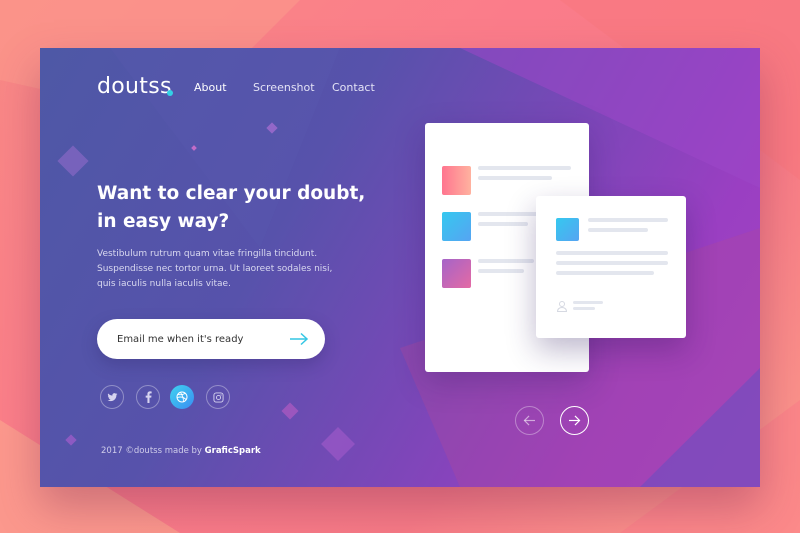 The width and height of the screenshot is (800, 533). I want to click on color-swatch-red, so click(456, 180).